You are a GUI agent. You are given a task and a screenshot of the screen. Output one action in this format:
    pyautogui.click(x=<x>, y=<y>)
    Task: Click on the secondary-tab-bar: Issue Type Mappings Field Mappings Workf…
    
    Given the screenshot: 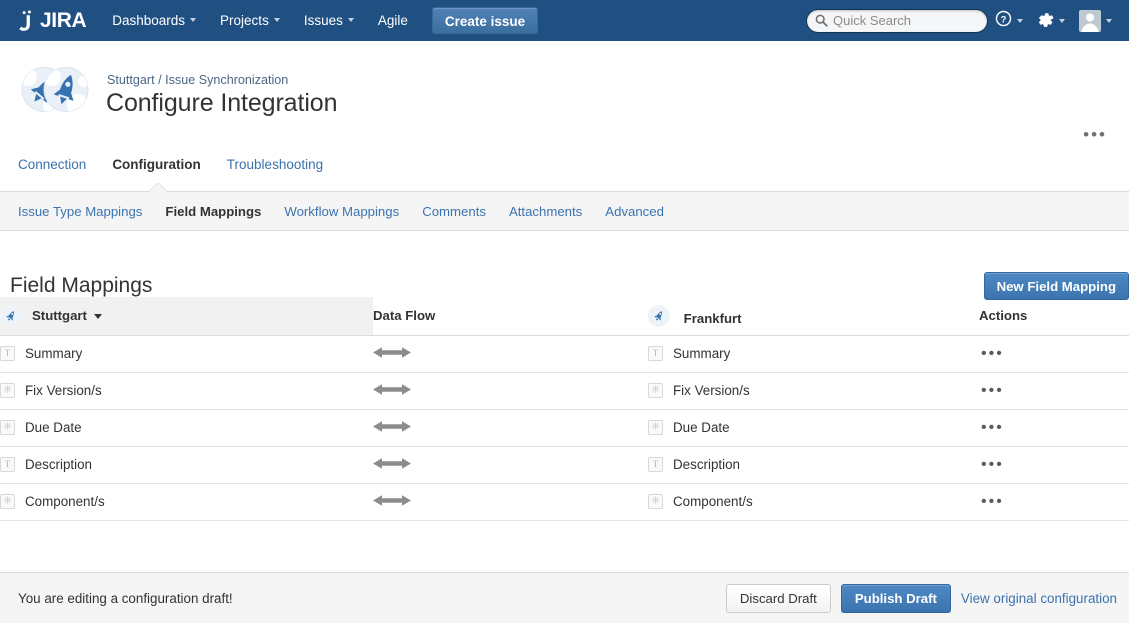 What is the action you would take?
    pyautogui.click(x=564, y=211)
    